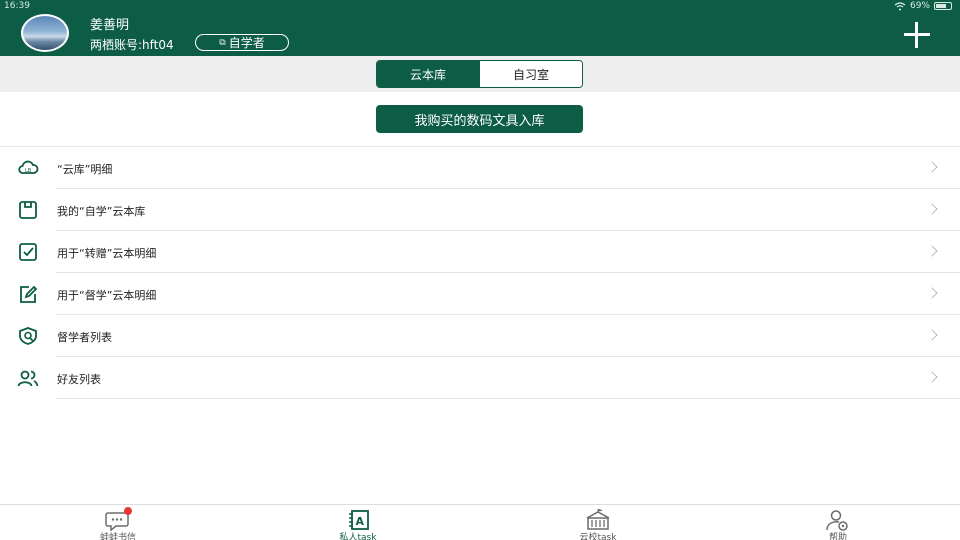  What do you see at coordinates (85, 169) in the screenshot?
I see `menu-item-label: “云库”明细` at bounding box center [85, 169].